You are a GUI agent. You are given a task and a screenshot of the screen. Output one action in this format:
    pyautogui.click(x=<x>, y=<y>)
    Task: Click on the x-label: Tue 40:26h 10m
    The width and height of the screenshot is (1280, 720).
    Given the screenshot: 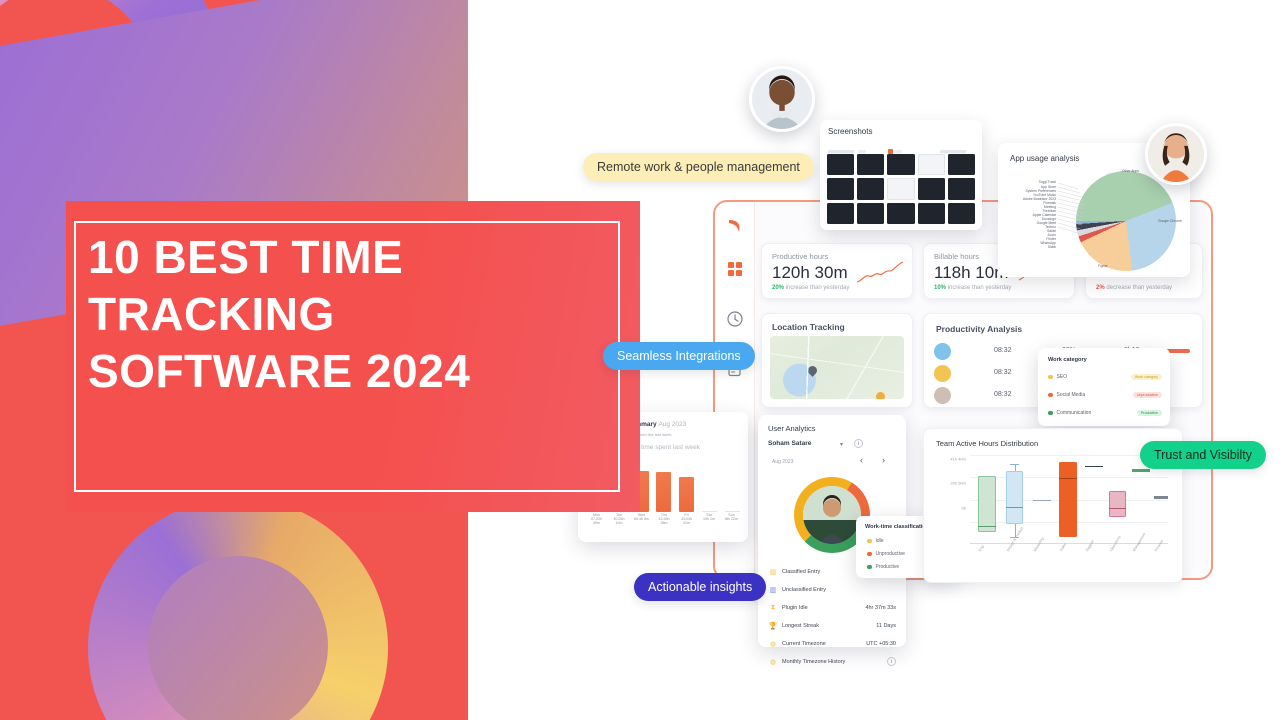 What is the action you would take?
    pyautogui.click(x=619, y=519)
    